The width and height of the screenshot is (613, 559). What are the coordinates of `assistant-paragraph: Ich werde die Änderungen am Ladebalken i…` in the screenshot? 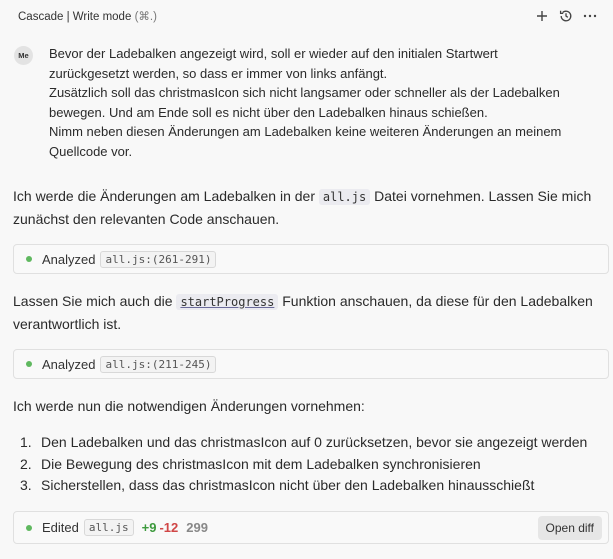 It's located at (310, 208).